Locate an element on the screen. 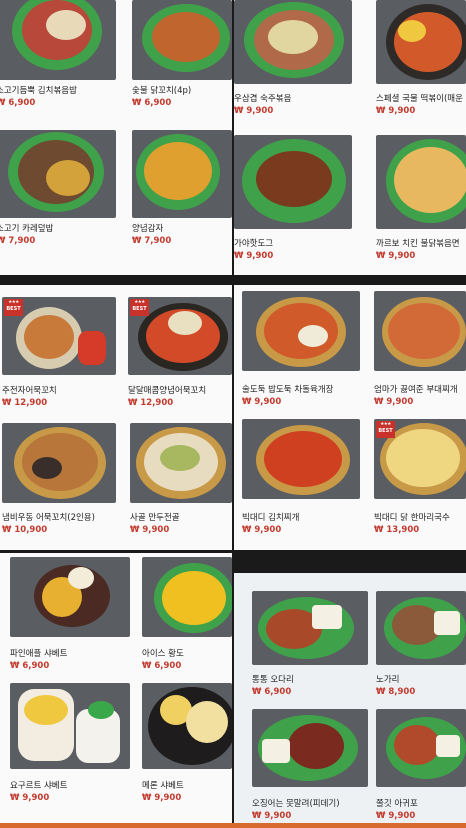  menu-item: 엄마가 끓여준 부대찌개 ₩ 9,900 is located at coordinates (420, 352).